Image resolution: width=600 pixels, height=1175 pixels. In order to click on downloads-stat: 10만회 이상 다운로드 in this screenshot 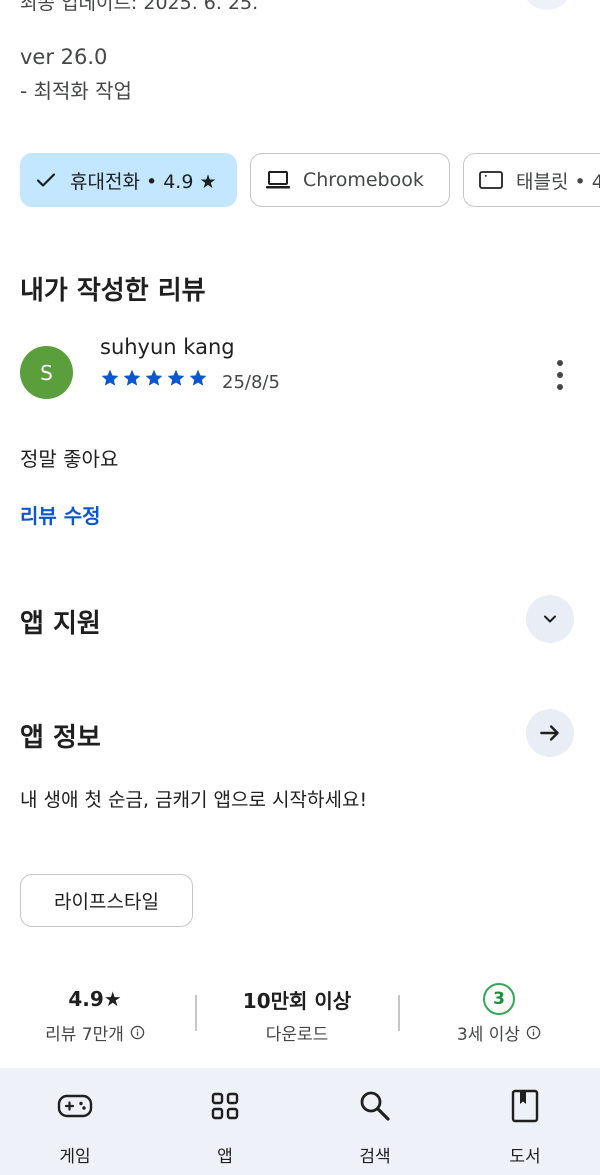, I will do `click(297, 1015)`.